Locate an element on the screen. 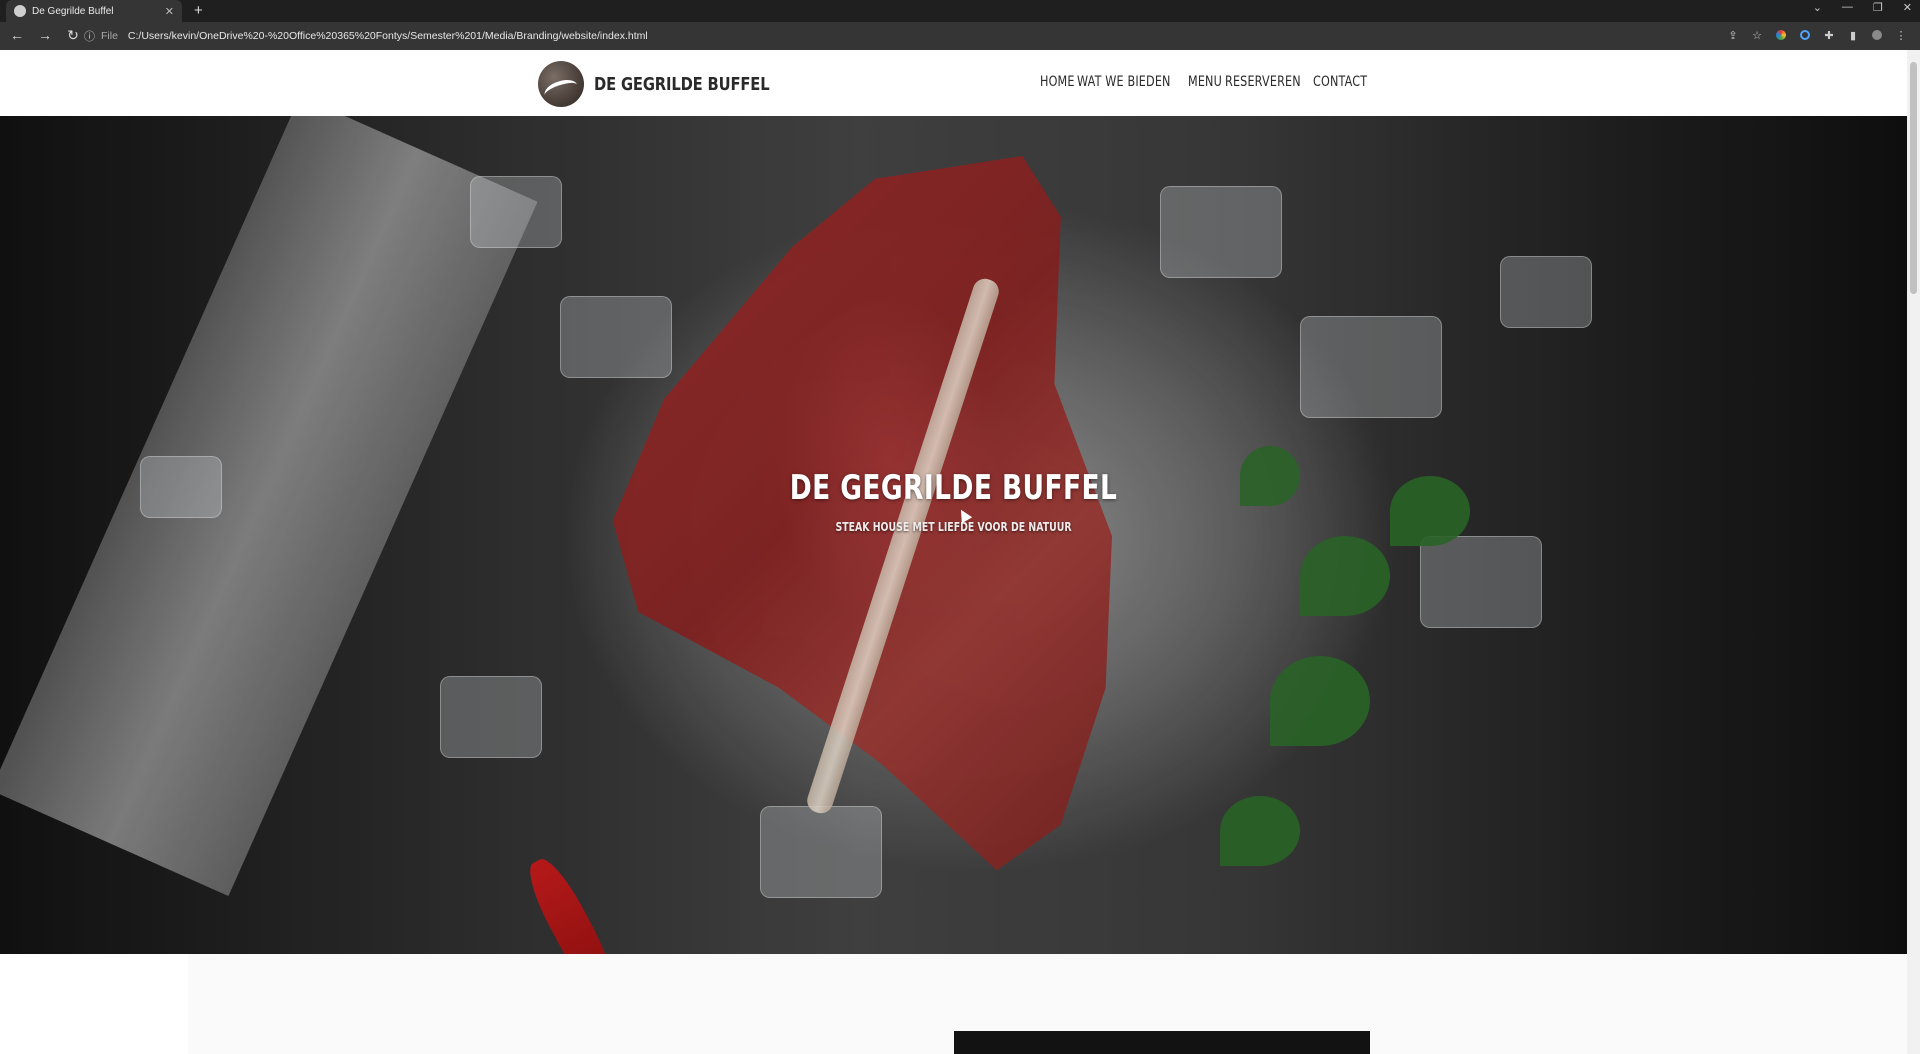  hero-subtitle: STEAK HOUSE MET LIEFDE VOOR DE NATUUR is located at coordinates (953, 527).